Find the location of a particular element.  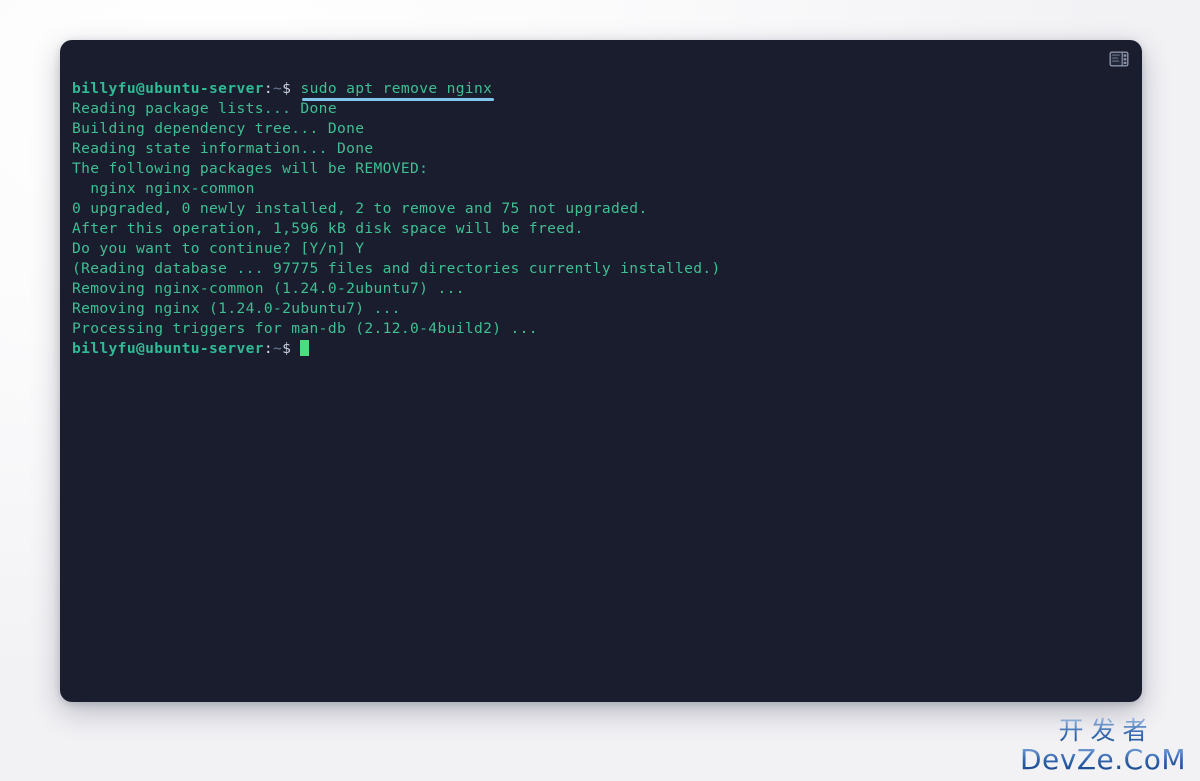

output-line: The following packages will be REMOVED: is located at coordinates (250, 168).